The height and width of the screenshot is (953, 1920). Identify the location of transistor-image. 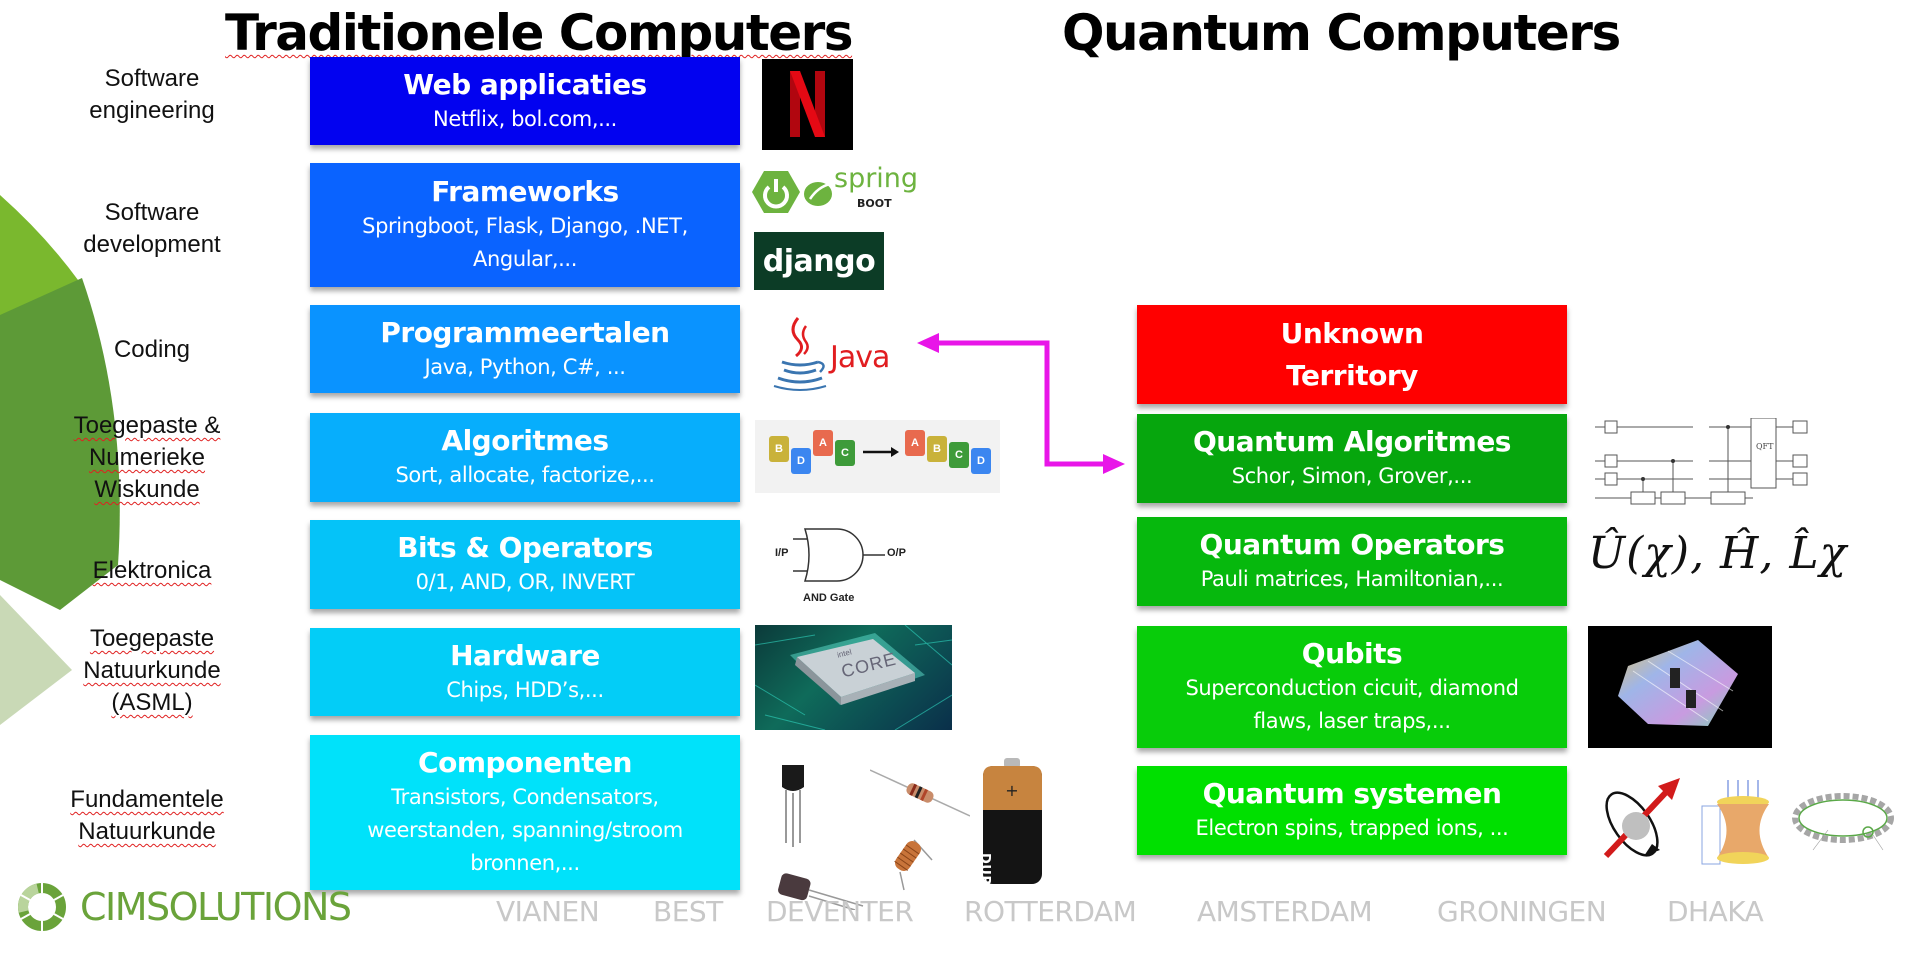
(805, 805).